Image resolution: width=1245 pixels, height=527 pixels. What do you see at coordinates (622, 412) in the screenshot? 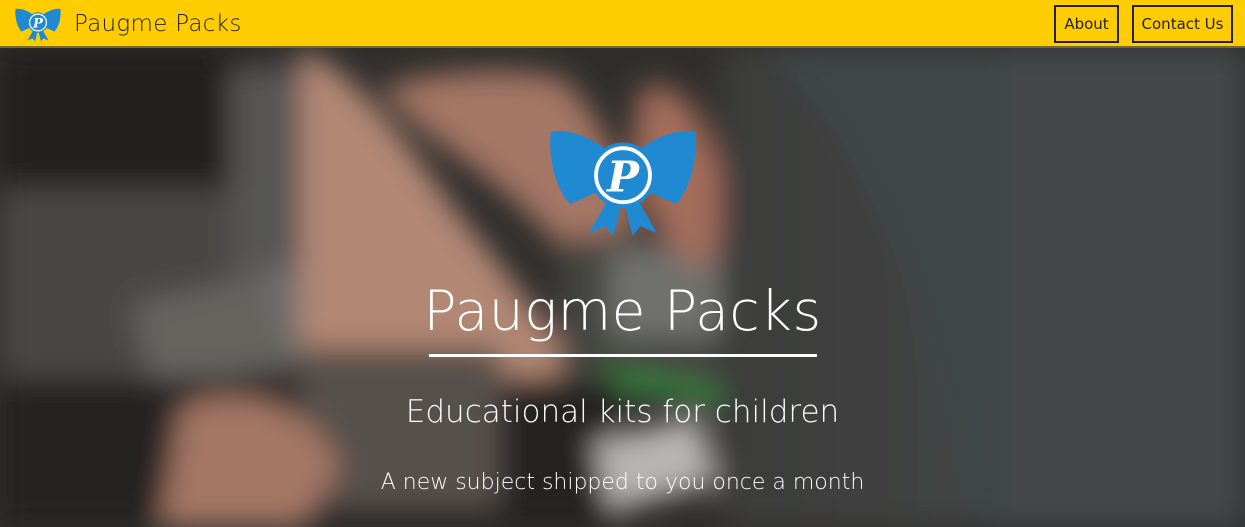
I see `hero-subtitle: Educational kits for children` at bounding box center [622, 412].